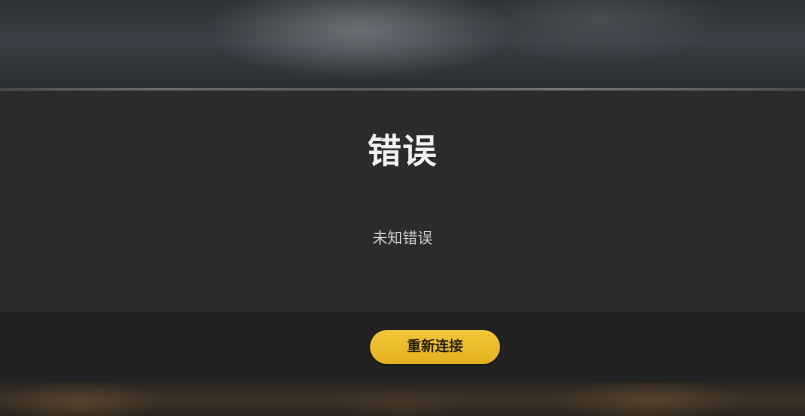 This screenshot has width=805, height=416. I want to click on reconnect-button: 重新连接, so click(435, 347).